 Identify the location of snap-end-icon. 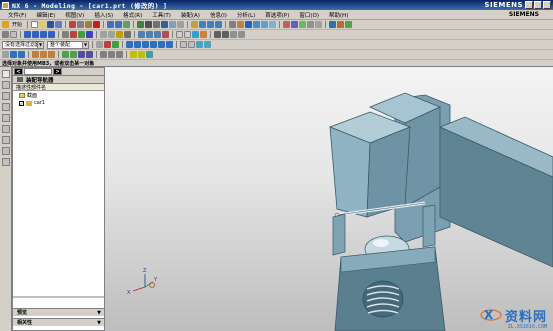
(129, 44).